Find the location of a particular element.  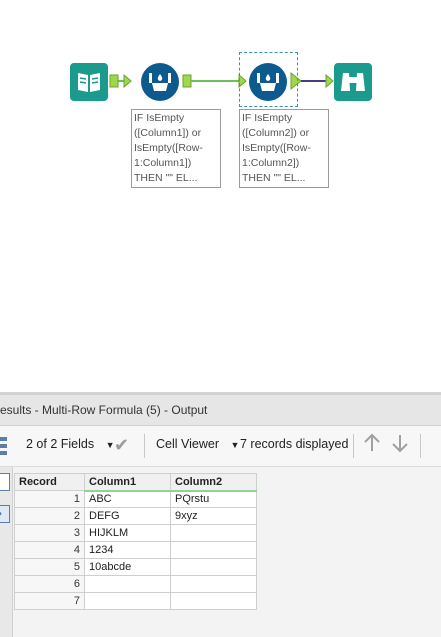

record-number: 3 is located at coordinates (49, 533).